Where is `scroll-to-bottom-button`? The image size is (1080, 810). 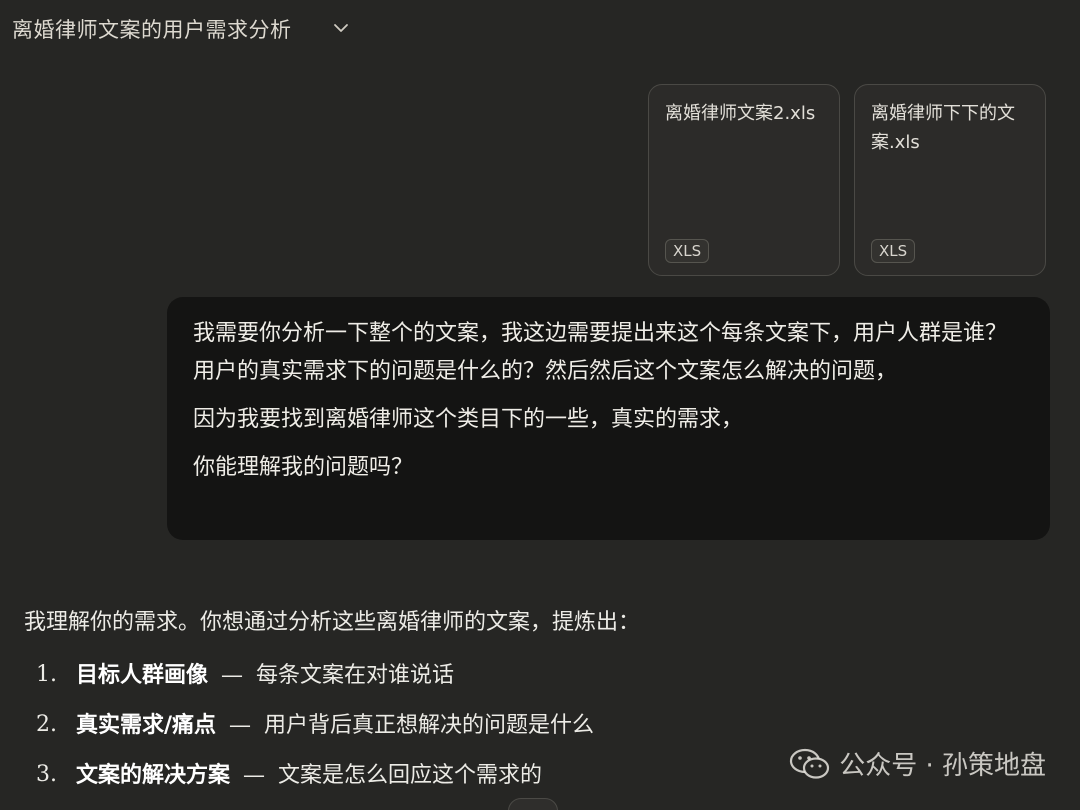
scroll-to-bottom-button is located at coordinates (533, 804).